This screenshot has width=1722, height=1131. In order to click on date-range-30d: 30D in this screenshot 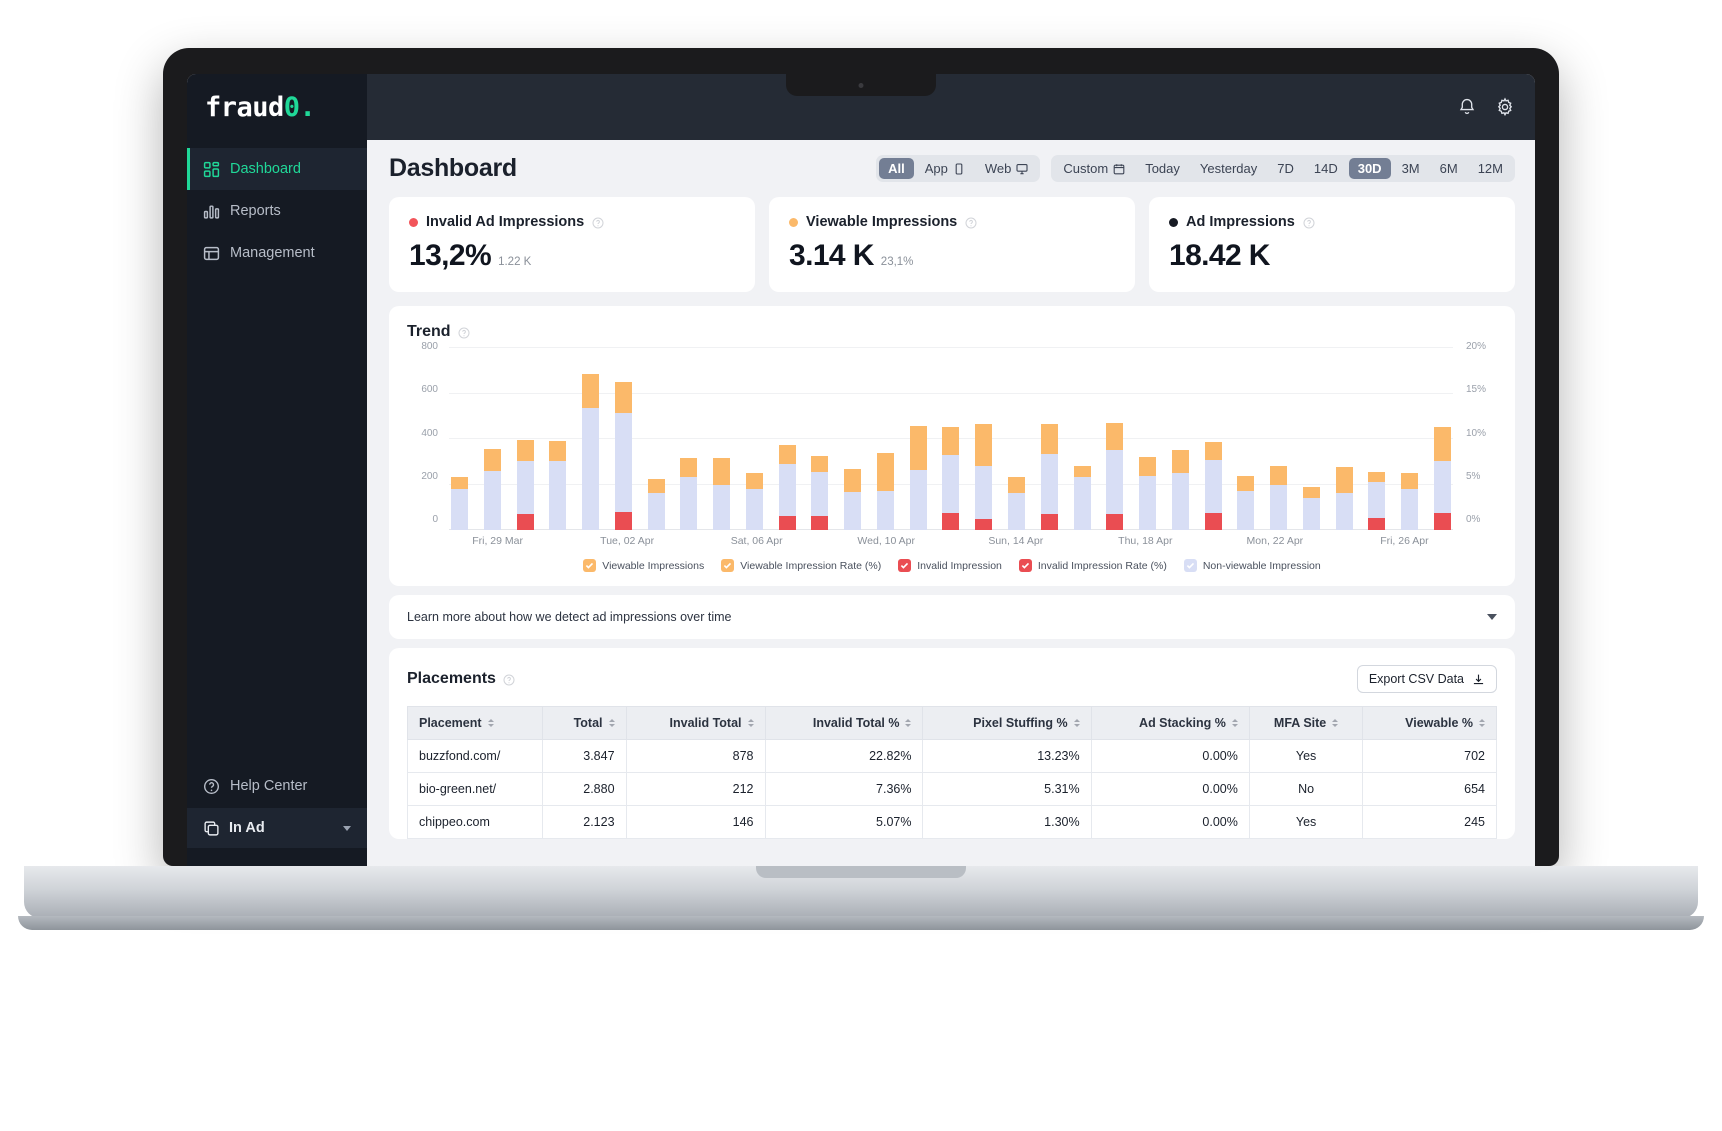, I will do `click(1369, 168)`.